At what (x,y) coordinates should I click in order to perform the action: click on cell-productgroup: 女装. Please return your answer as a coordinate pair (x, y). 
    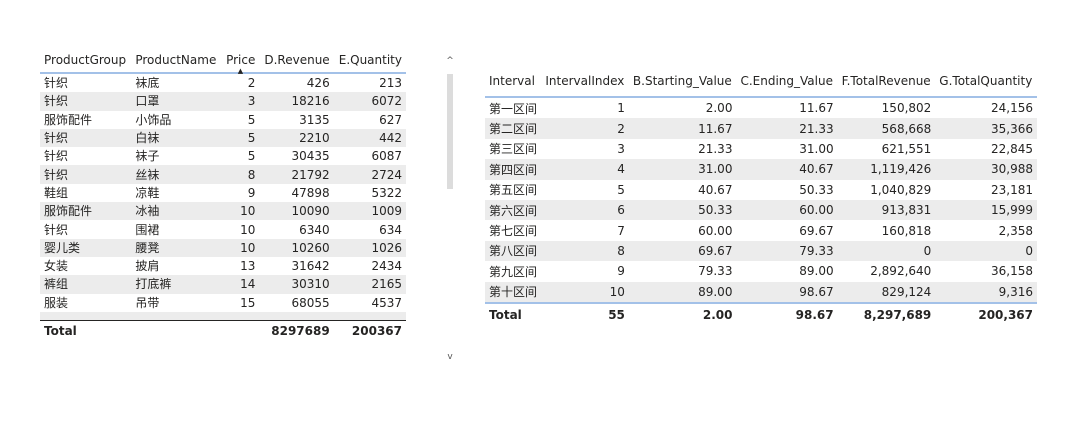
    Looking at the image, I should click on (56, 266).